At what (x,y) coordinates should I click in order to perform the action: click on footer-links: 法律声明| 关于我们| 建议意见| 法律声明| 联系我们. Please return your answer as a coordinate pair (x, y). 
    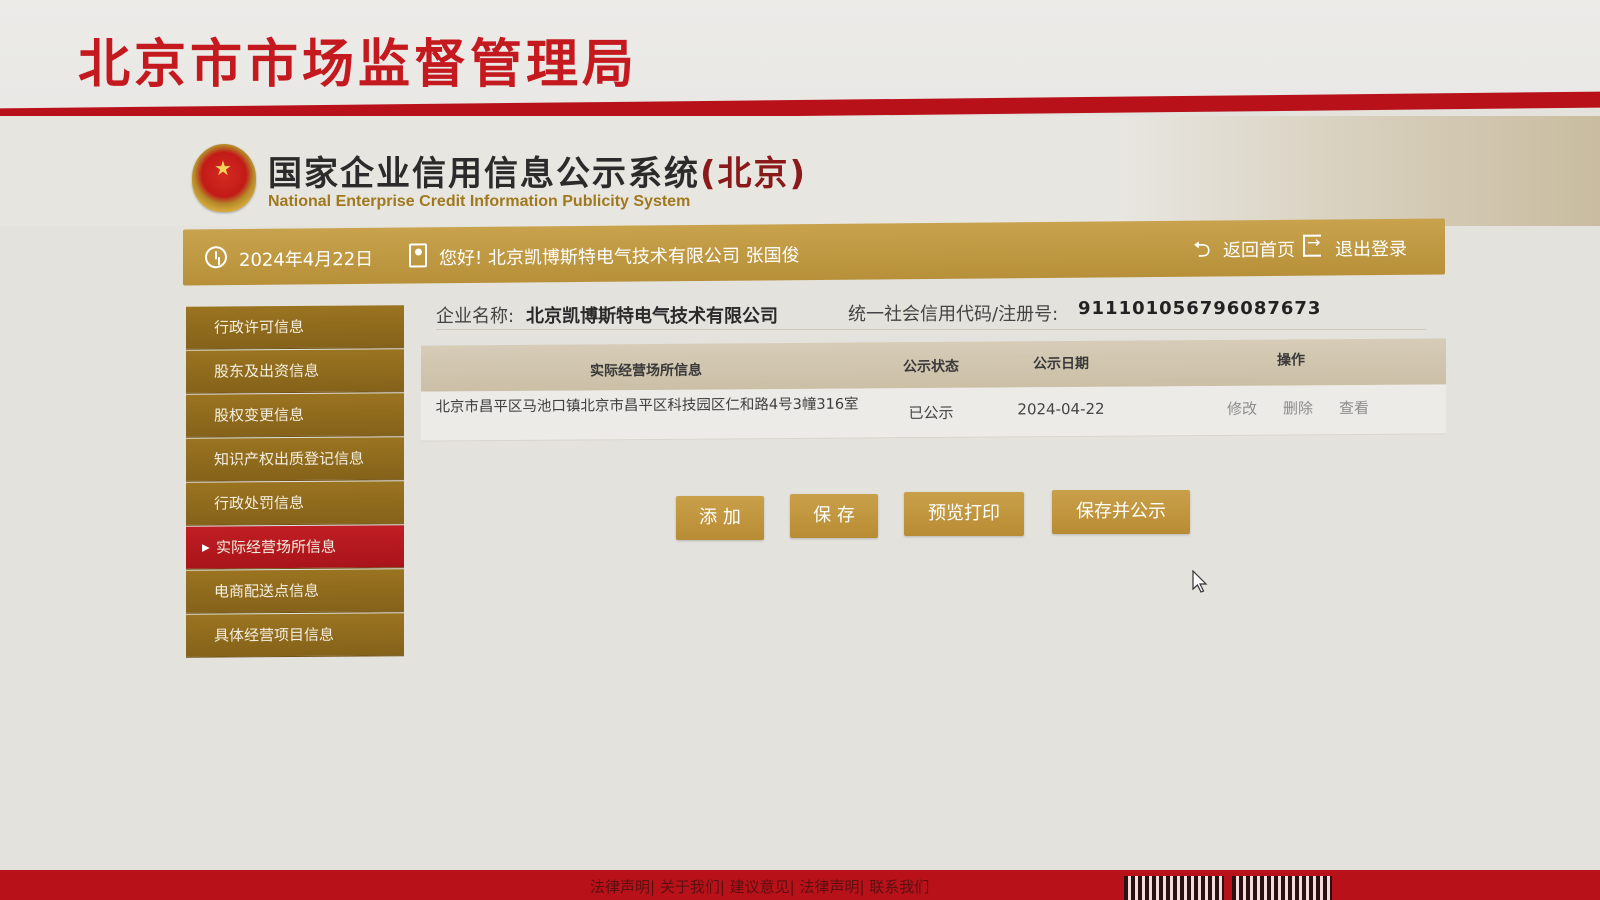
    Looking at the image, I should click on (759, 886).